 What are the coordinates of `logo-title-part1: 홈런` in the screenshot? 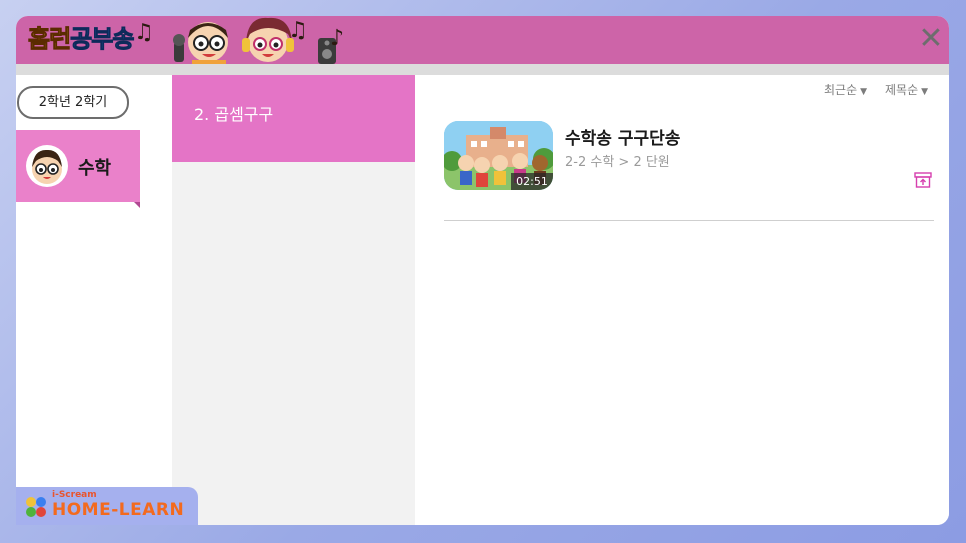 It's located at (49, 39).